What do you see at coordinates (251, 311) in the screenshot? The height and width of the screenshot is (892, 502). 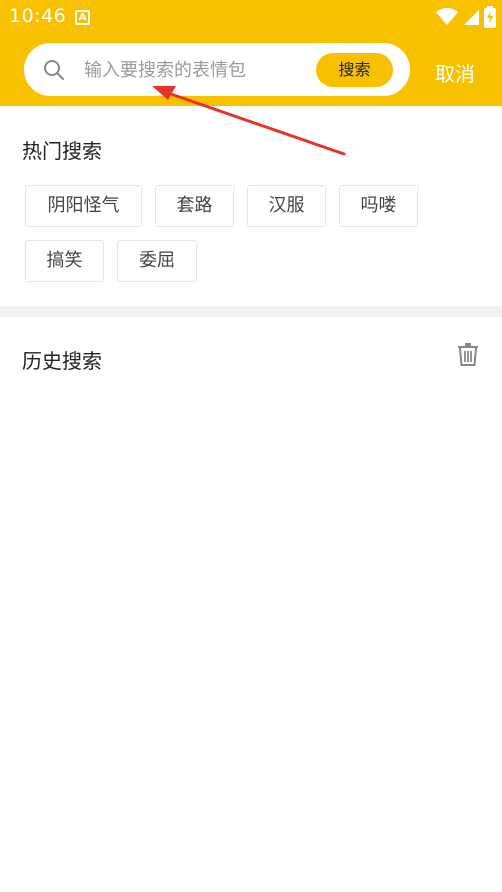 I see `section-divider` at bounding box center [251, 311].